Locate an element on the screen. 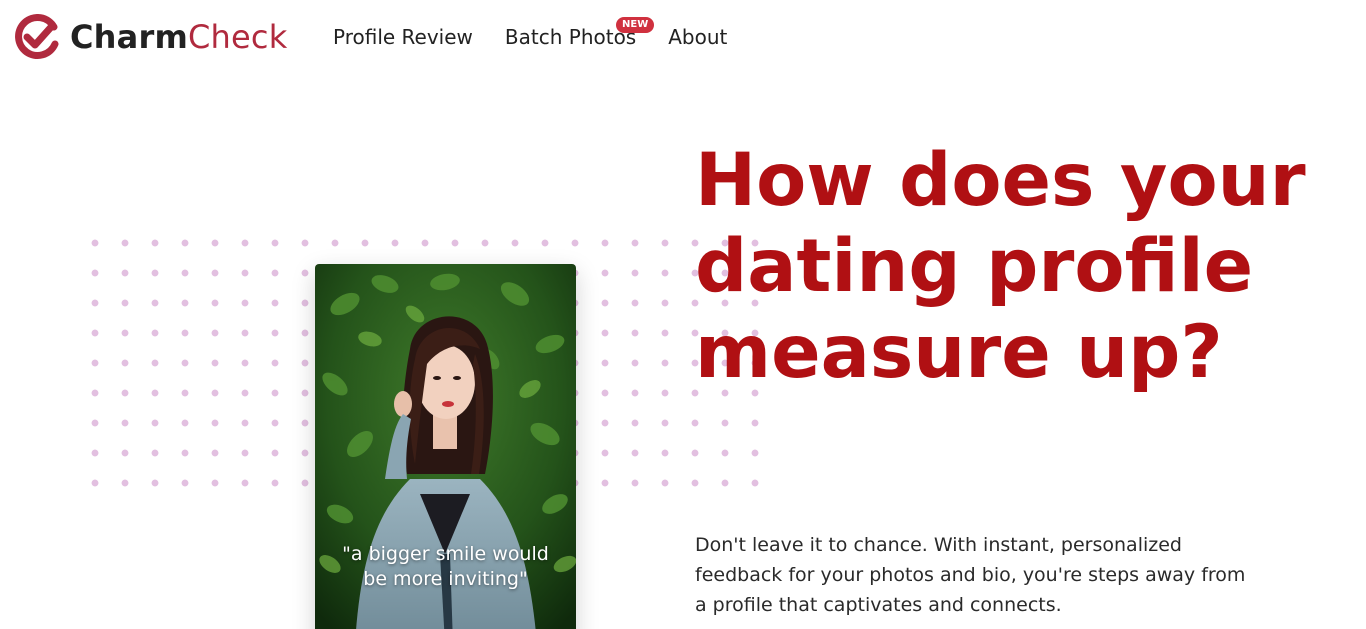  brand-name: CharmCheck is located at coordinates (178, 37).